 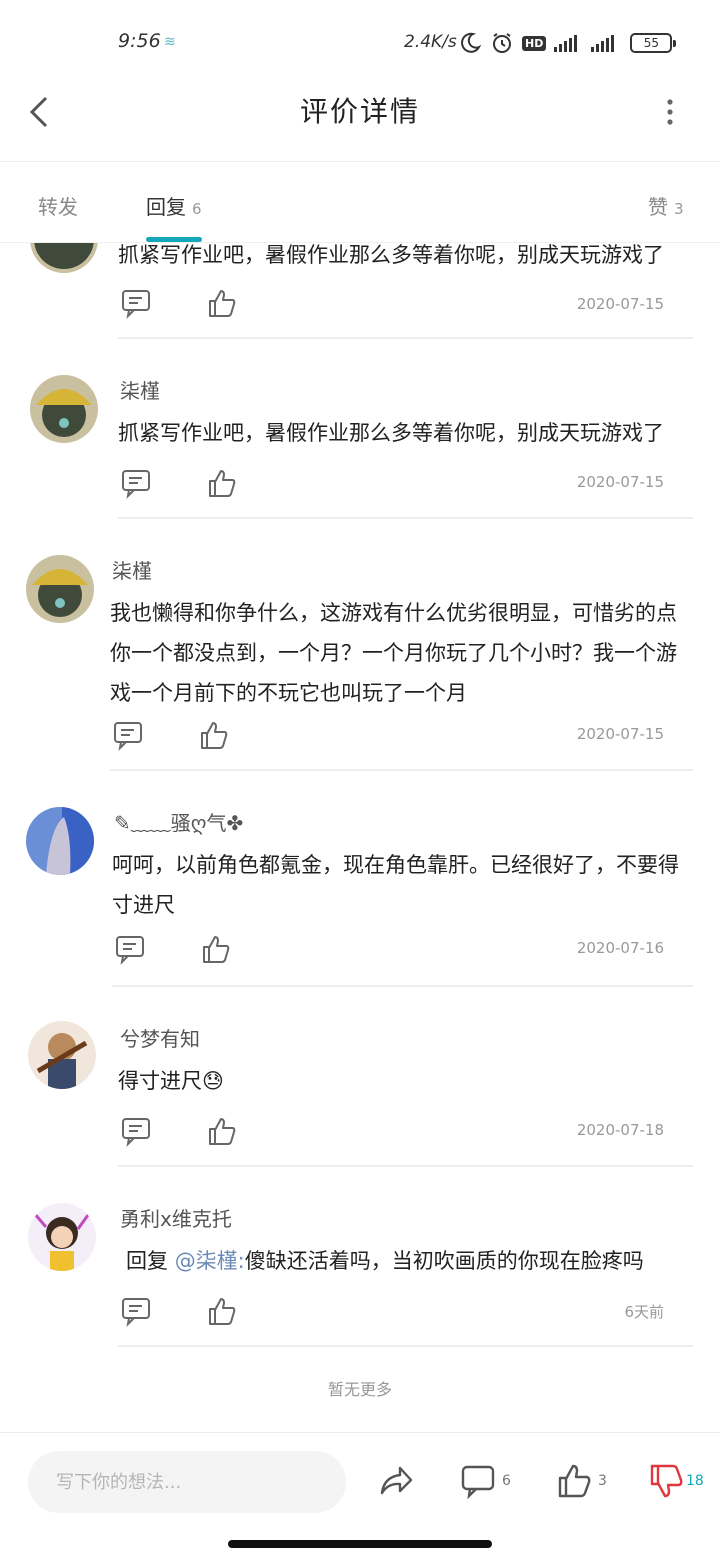 I want to click on reply-body: 傻缺还活着吗，当初吹画质的你现在脸疼吗, so click(x=444, y=1261).